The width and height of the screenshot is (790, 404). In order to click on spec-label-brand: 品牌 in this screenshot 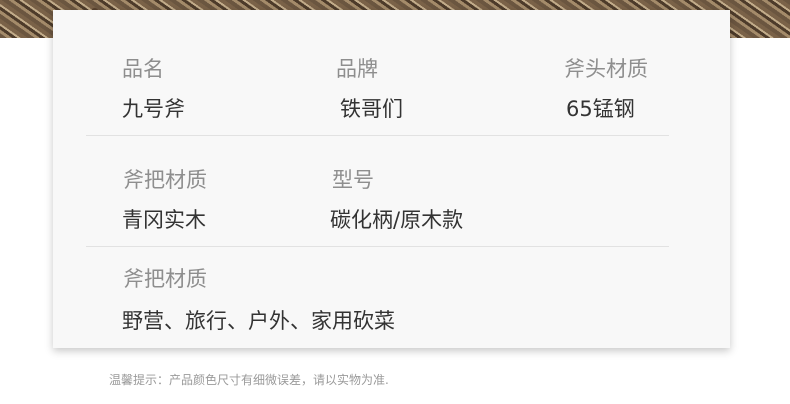, I will do `click(357, 69)`.